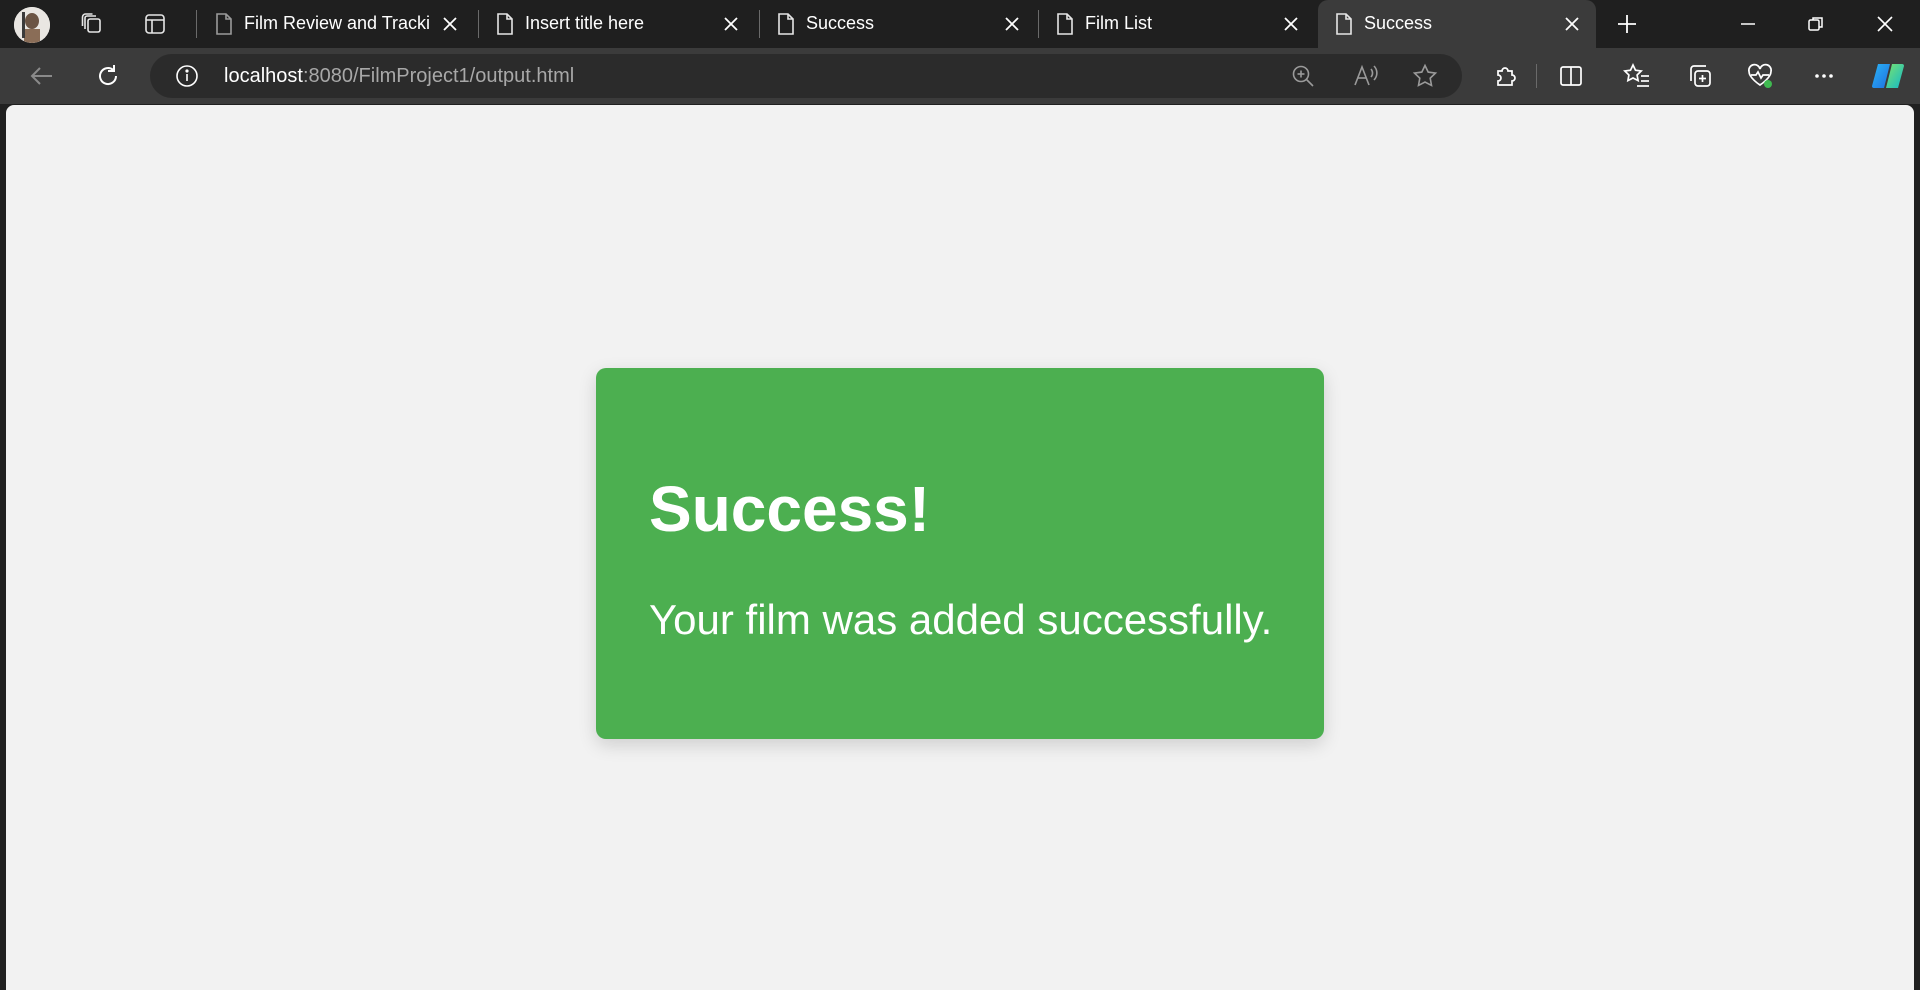  Describe the element at coordinates (1627, 24) in the screenshot. I see `plus-icon` at that location.